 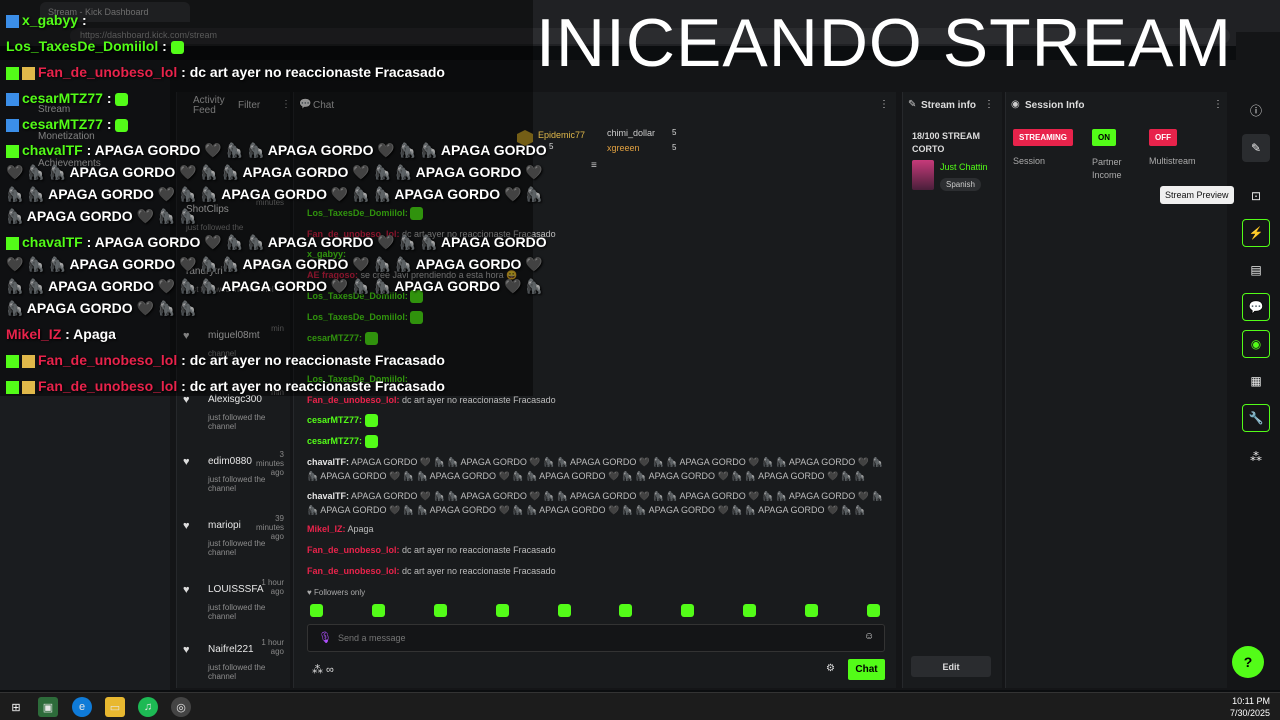 What do you see at coordinates (1256, 196) in the screenshot?
I see `preview-icon: ⊡` at bounding box center [1256, 196].